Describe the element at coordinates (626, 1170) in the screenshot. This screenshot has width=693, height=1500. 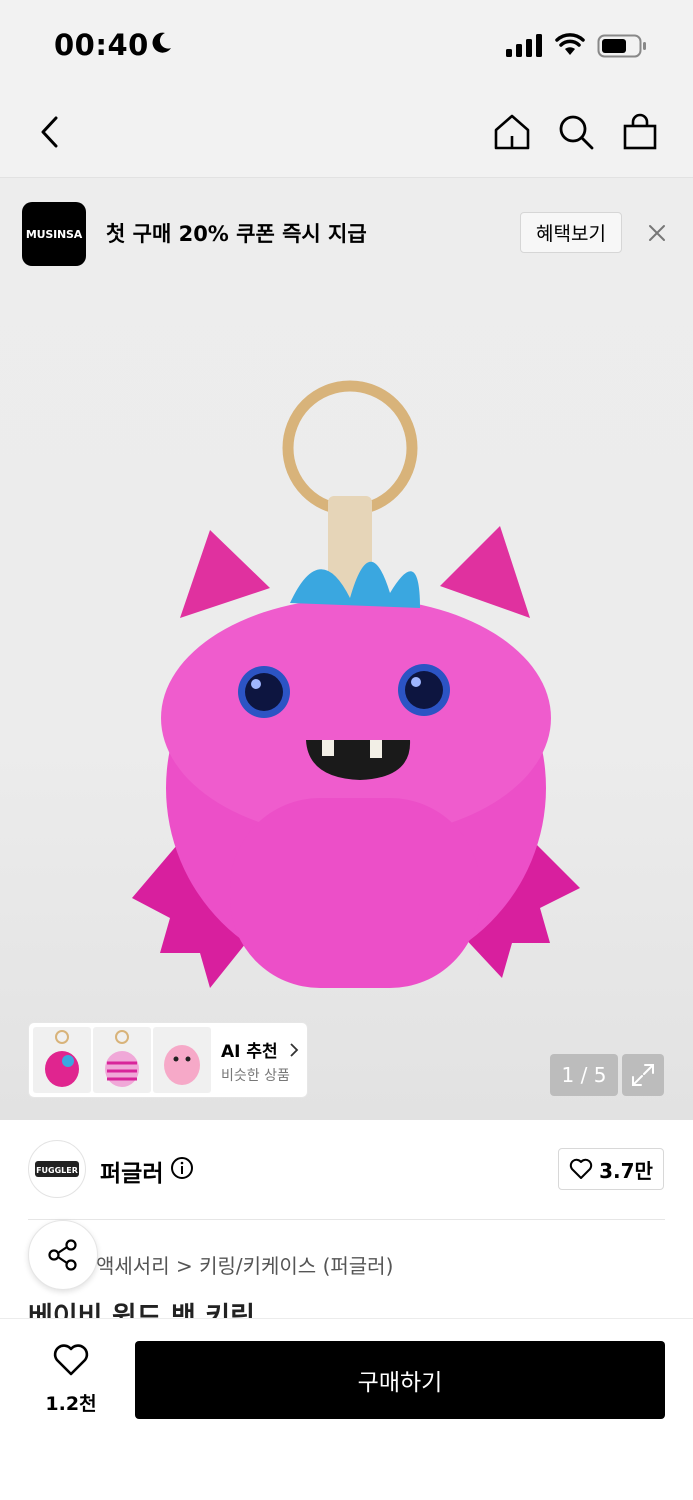
I see `brand-like-count: 3.7만` at that location.